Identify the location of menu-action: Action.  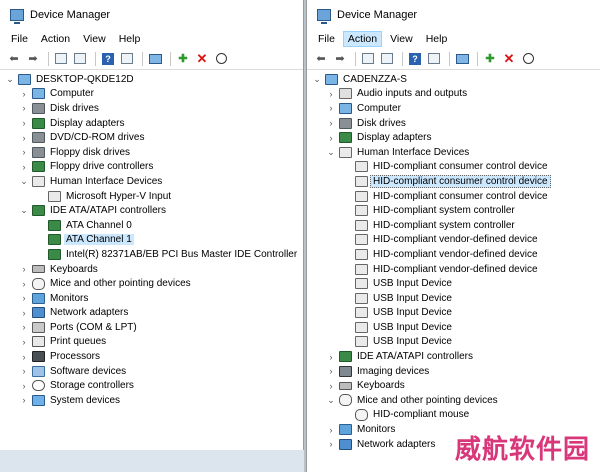
(55, 39).